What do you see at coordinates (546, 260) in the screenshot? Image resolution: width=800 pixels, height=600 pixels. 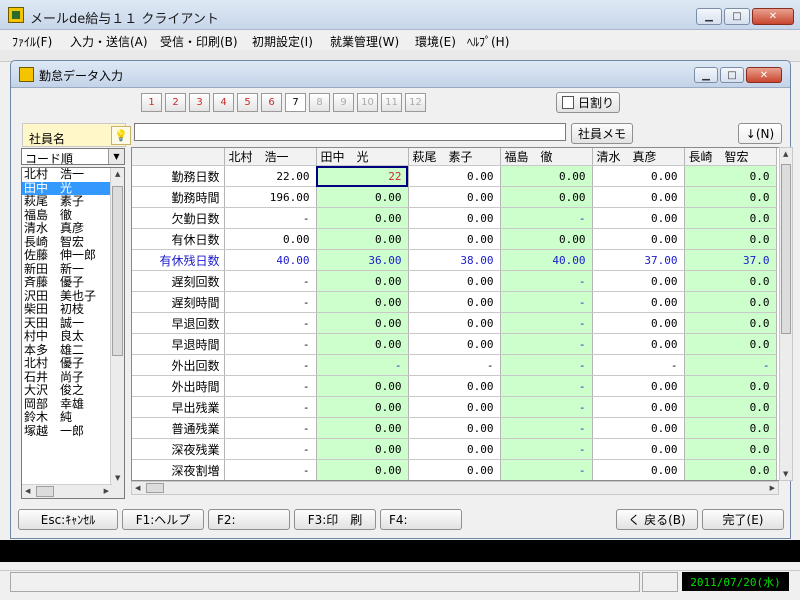 I see `grid-cell: 40.00` at bounding box center [546, 260].